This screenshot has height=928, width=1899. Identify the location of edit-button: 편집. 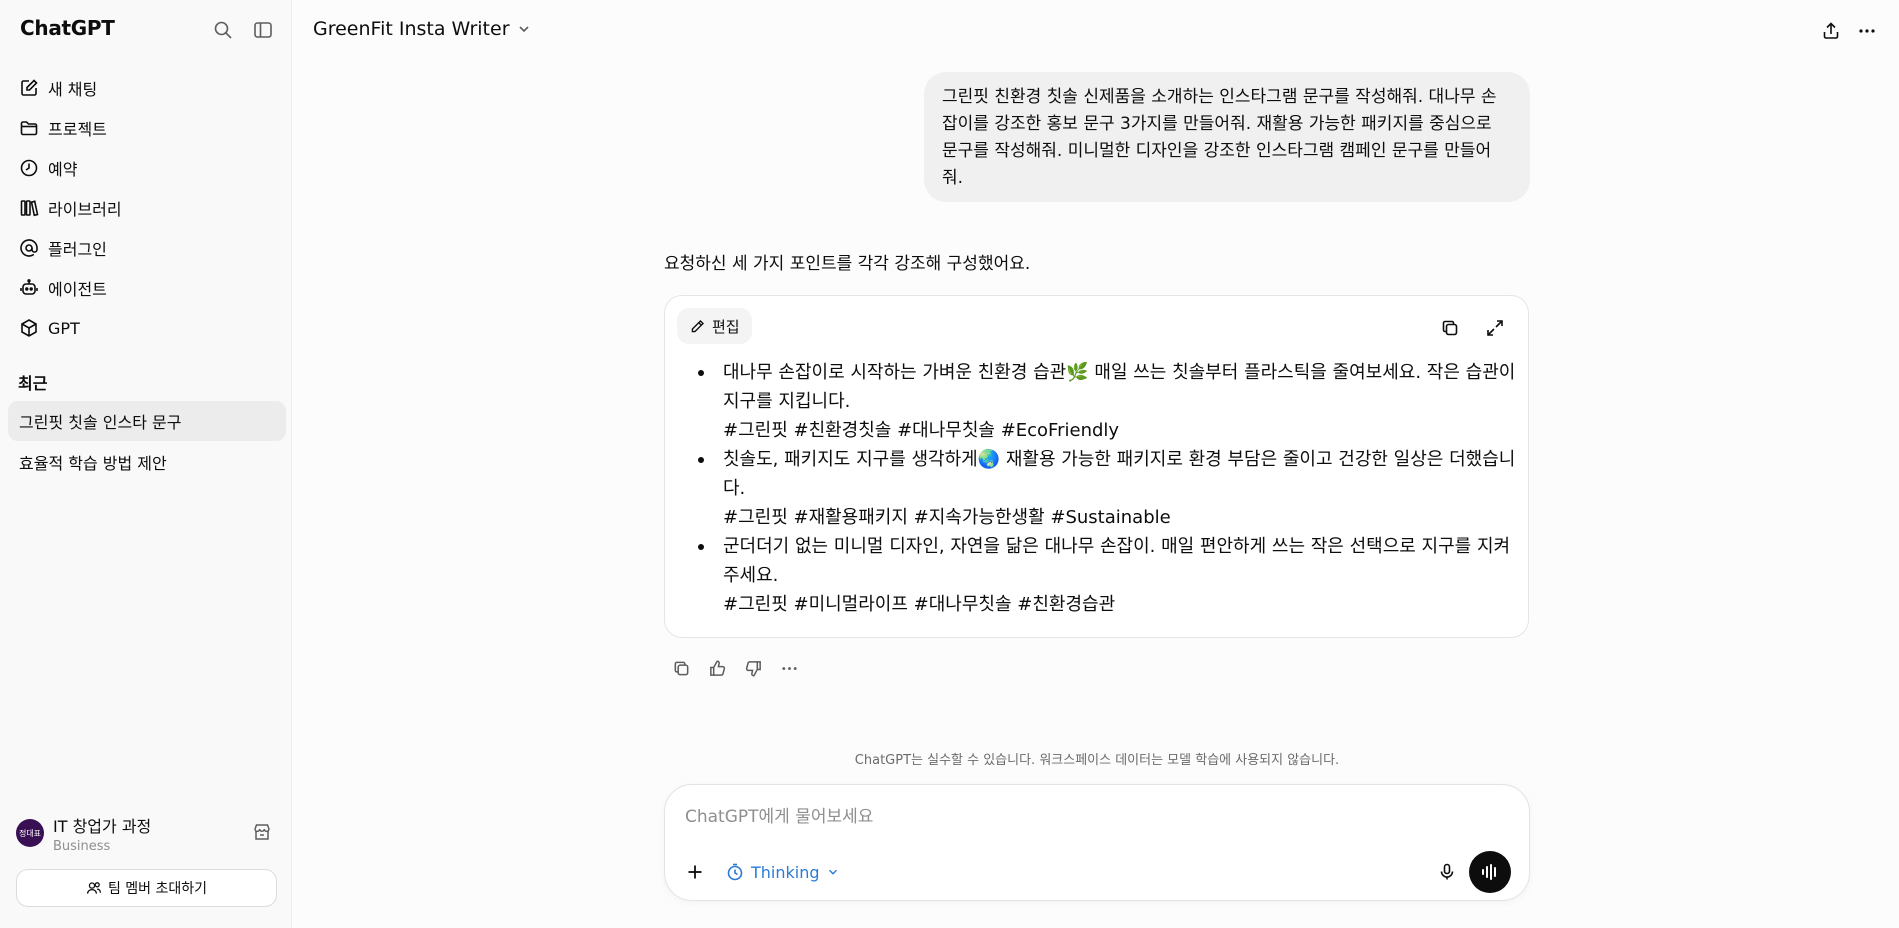
(714, 326).